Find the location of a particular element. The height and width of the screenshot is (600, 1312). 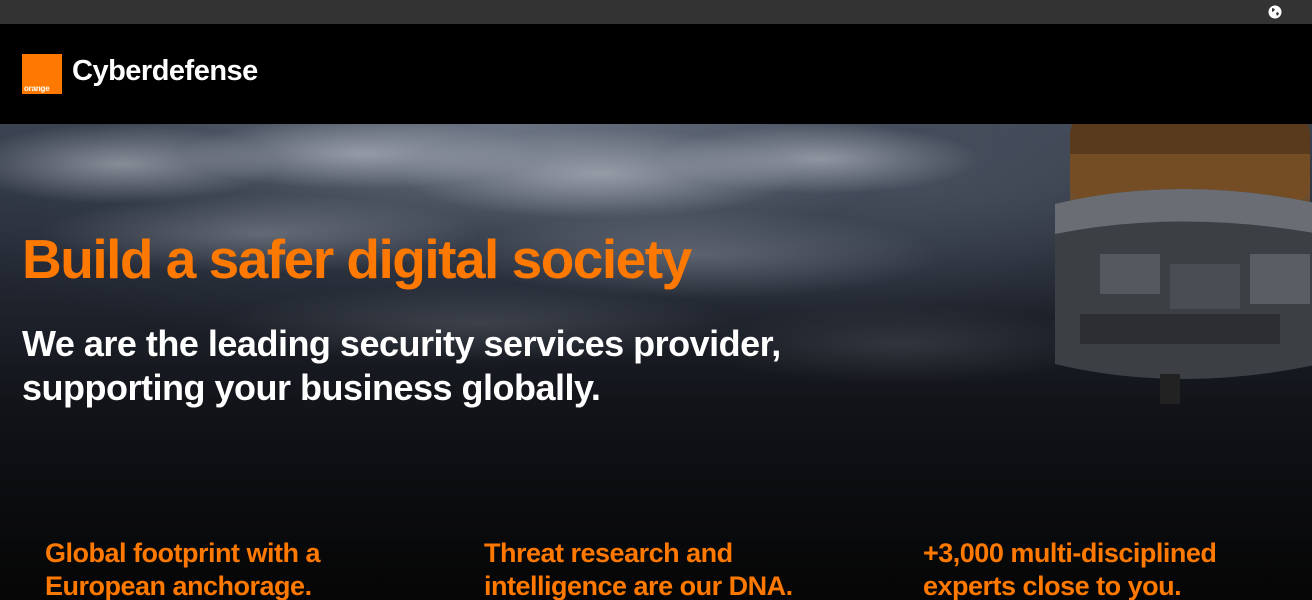

feature-line: Global footprint with a is located at coordinates (182, 553).